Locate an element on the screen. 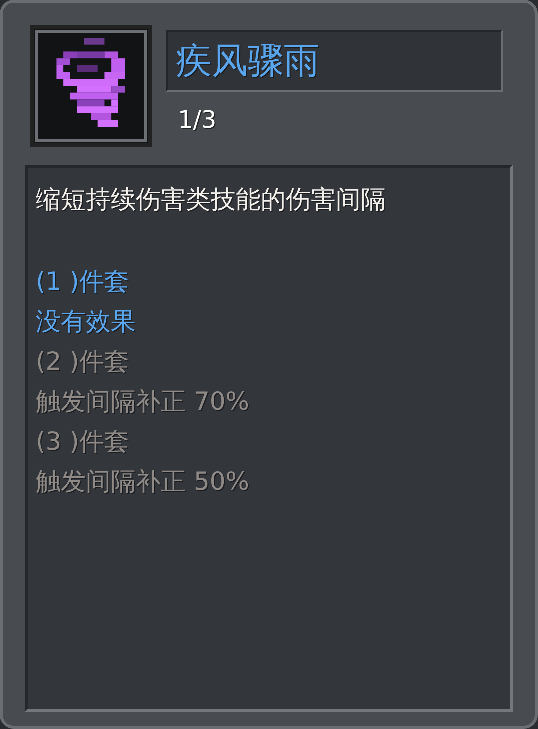  item-name: 疾风骤雨 is located at coordinates (334, 61).